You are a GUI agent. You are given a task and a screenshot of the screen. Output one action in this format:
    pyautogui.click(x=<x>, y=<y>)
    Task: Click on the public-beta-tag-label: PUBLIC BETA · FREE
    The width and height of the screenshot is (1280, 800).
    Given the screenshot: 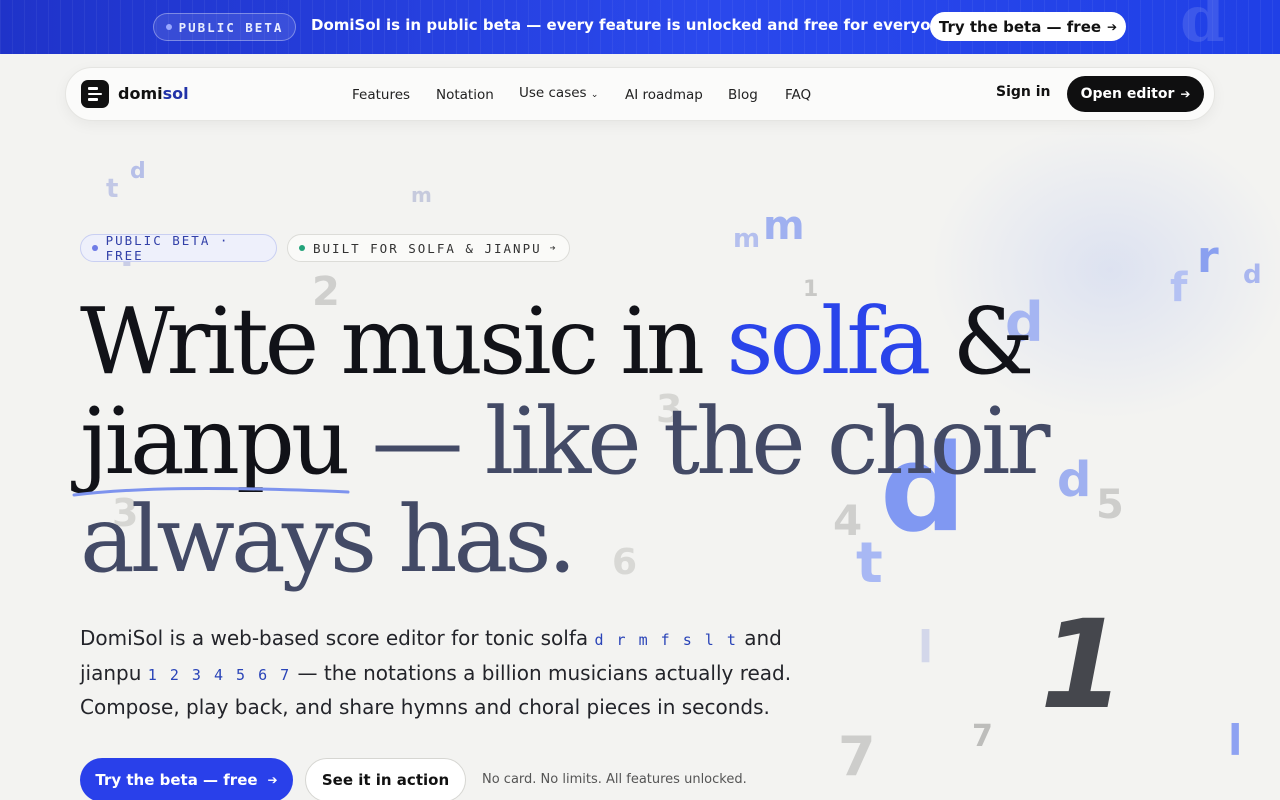 What is the action you would take?
    pyautogui.click(x=167, y=248)
    